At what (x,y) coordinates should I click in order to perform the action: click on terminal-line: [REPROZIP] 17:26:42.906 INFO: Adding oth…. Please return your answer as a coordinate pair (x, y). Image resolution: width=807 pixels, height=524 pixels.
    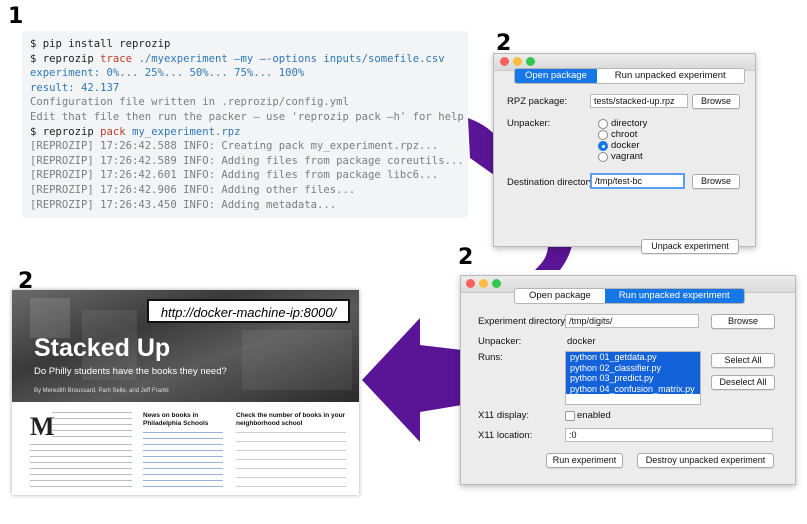
    Looking at the image, I should click on (249, 190).